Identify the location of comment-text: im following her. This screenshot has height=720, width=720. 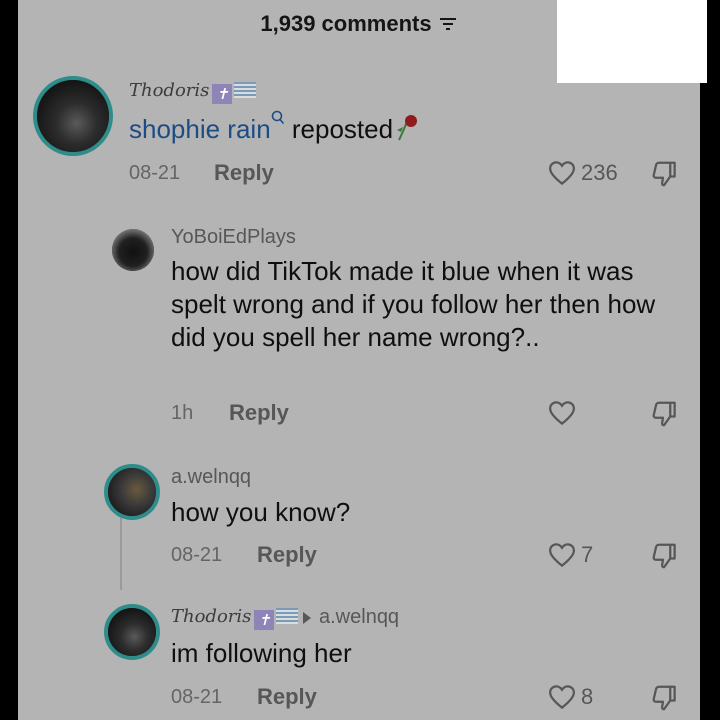
(261, 653).